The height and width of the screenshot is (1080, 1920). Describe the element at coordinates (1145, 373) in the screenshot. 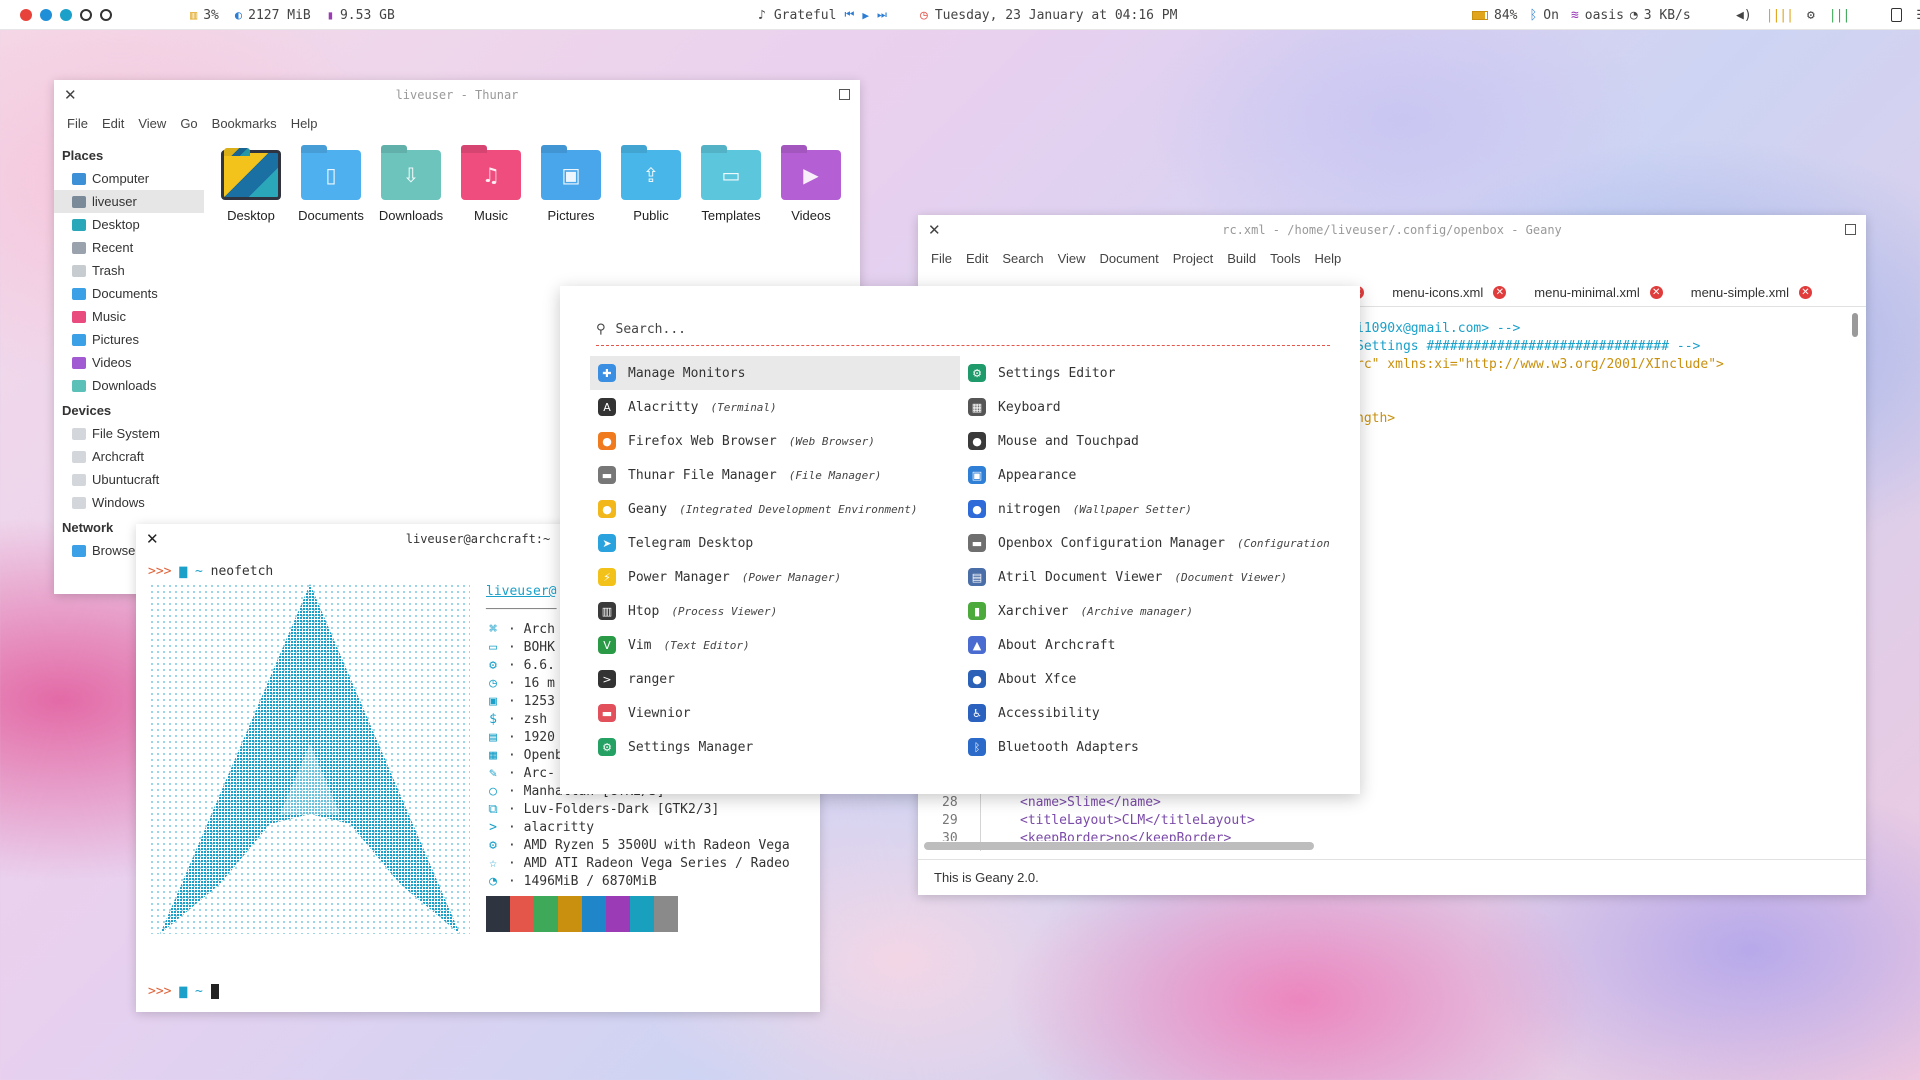

I see `launcher-item-settings-editor: ⚙ Settings Editor` at that location.